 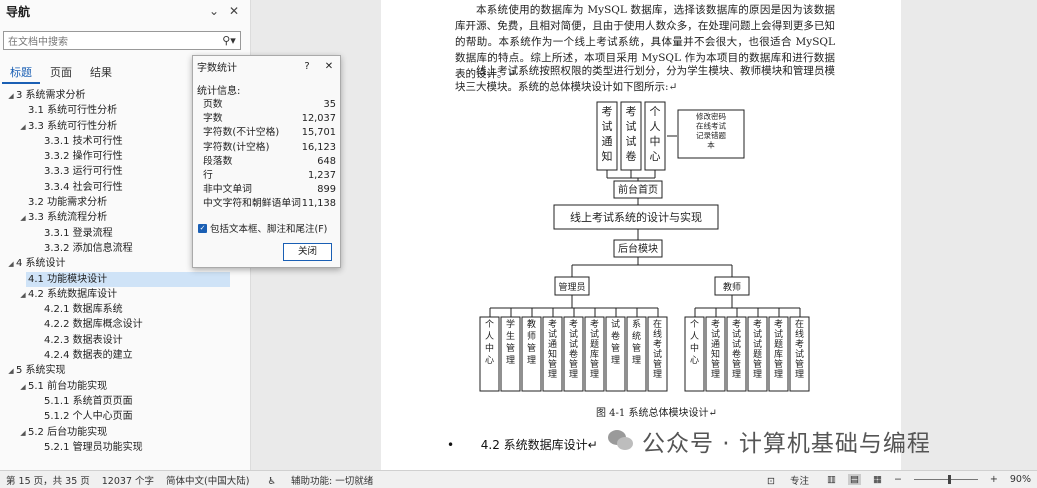 What do you see at coordinates (83, 187) in the screenshot?
I see `nav-heading-label: 3.3.4 社会可行性` at bounding box center [83, 187].